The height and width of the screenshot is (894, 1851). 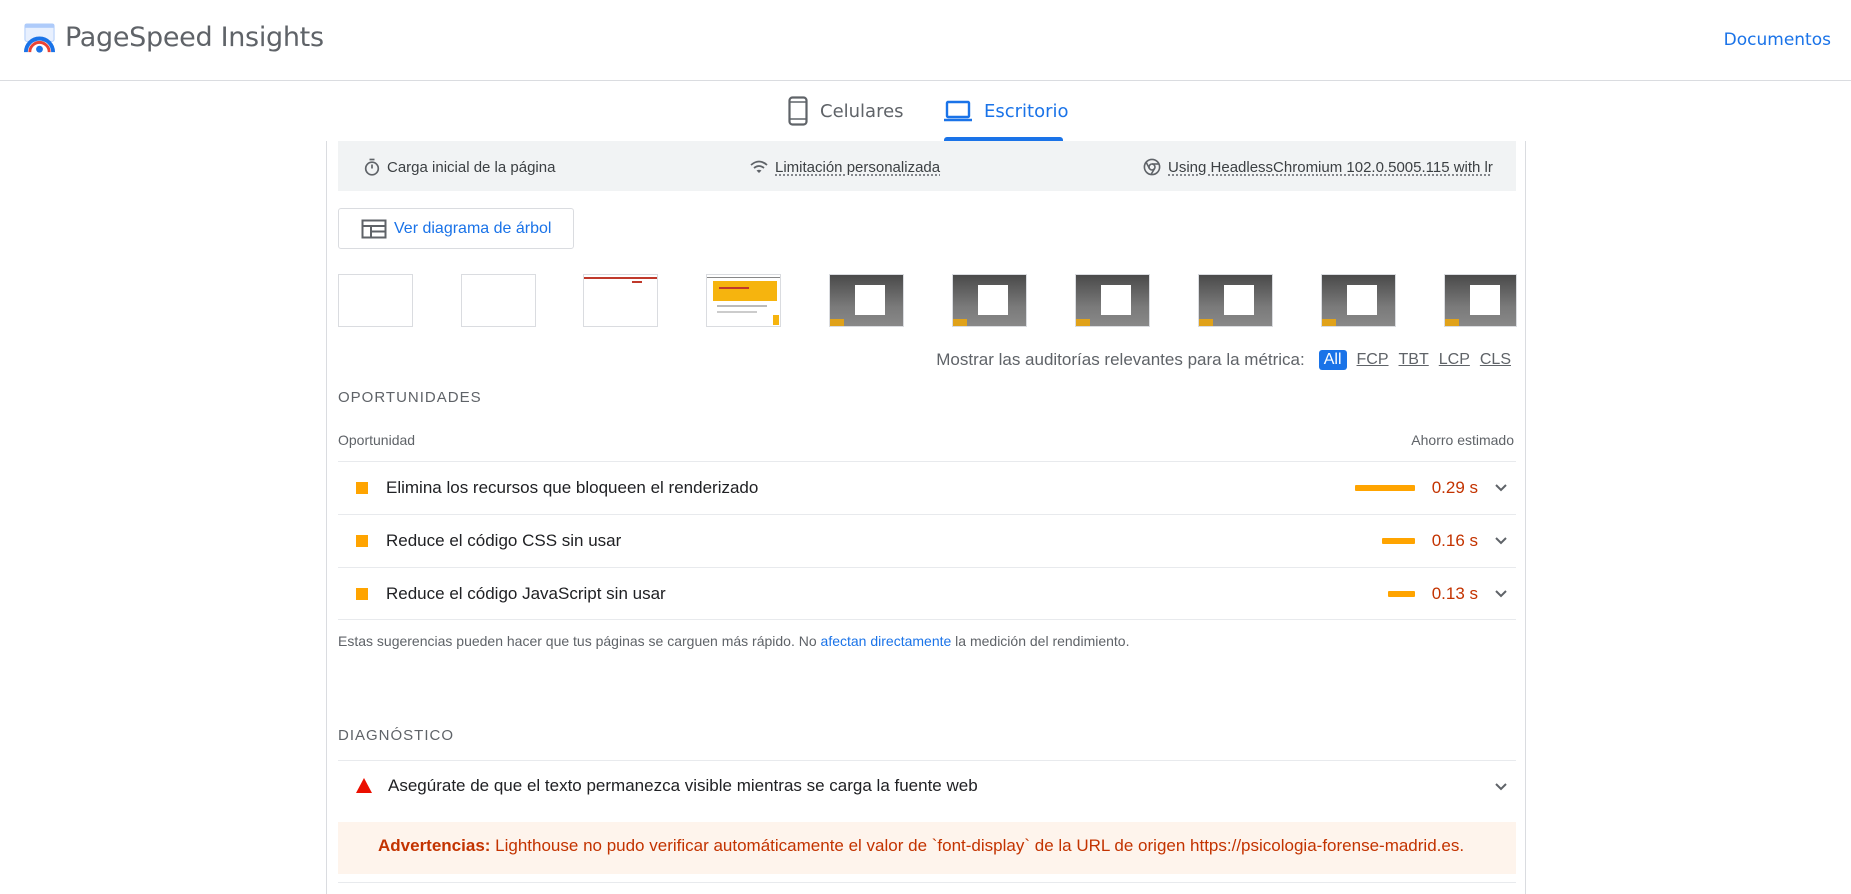 I want to click on active-tab-indicator, so click(x=1003, y=139).